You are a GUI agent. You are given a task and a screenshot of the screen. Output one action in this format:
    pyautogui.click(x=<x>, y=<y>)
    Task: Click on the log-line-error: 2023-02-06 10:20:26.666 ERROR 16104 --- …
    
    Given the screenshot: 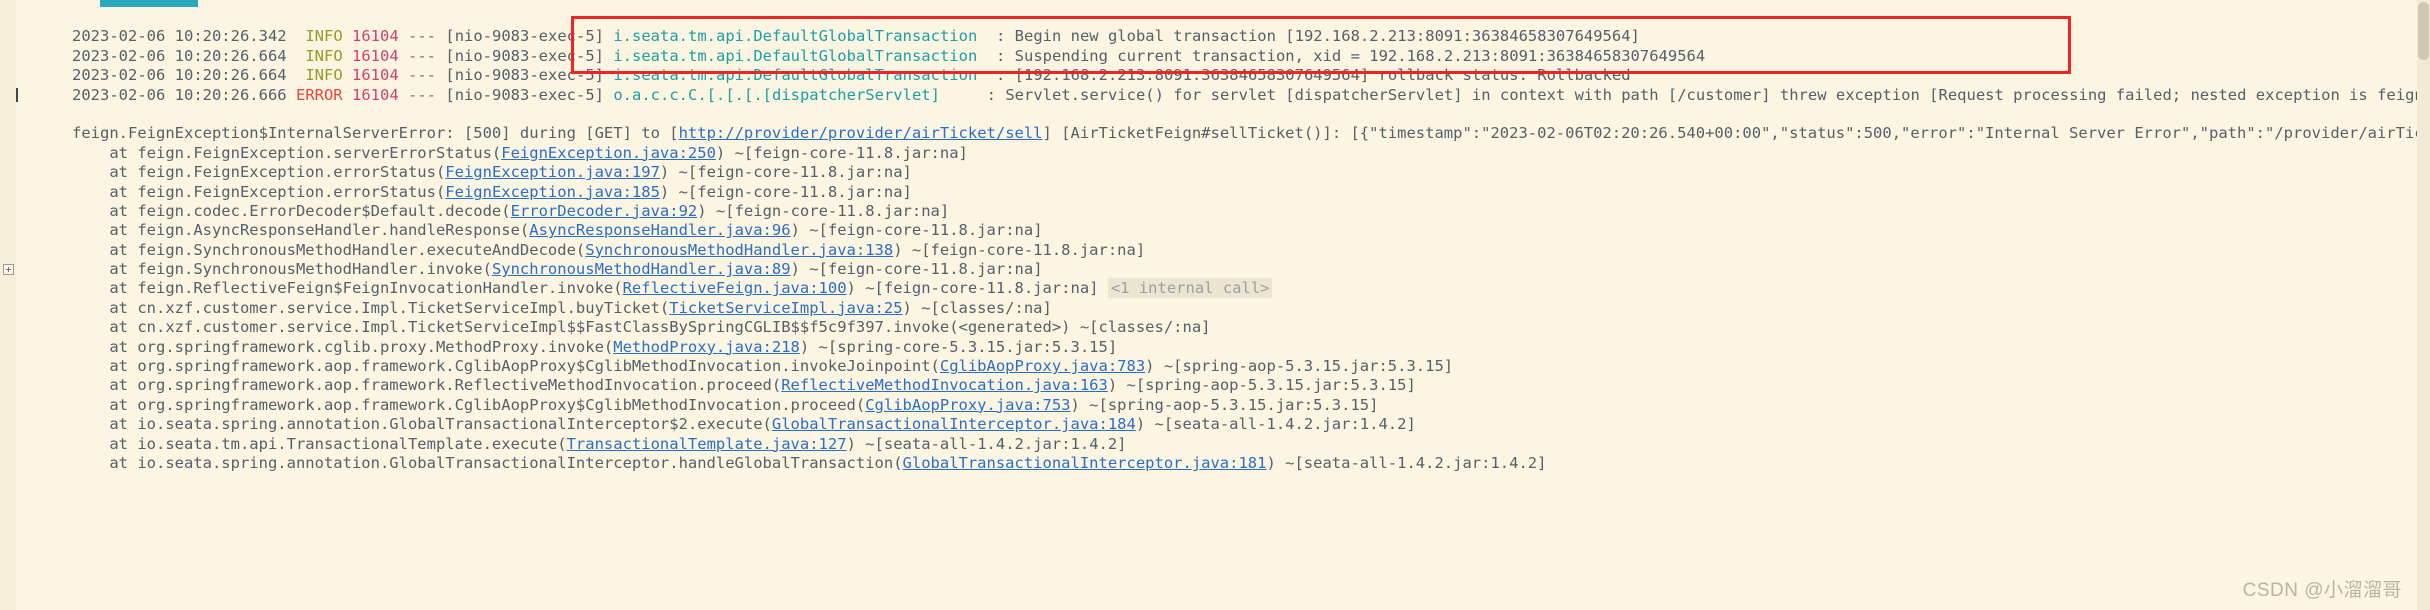 What is the action you would take?
    pyautogui.click(x=1215, y=85)
    